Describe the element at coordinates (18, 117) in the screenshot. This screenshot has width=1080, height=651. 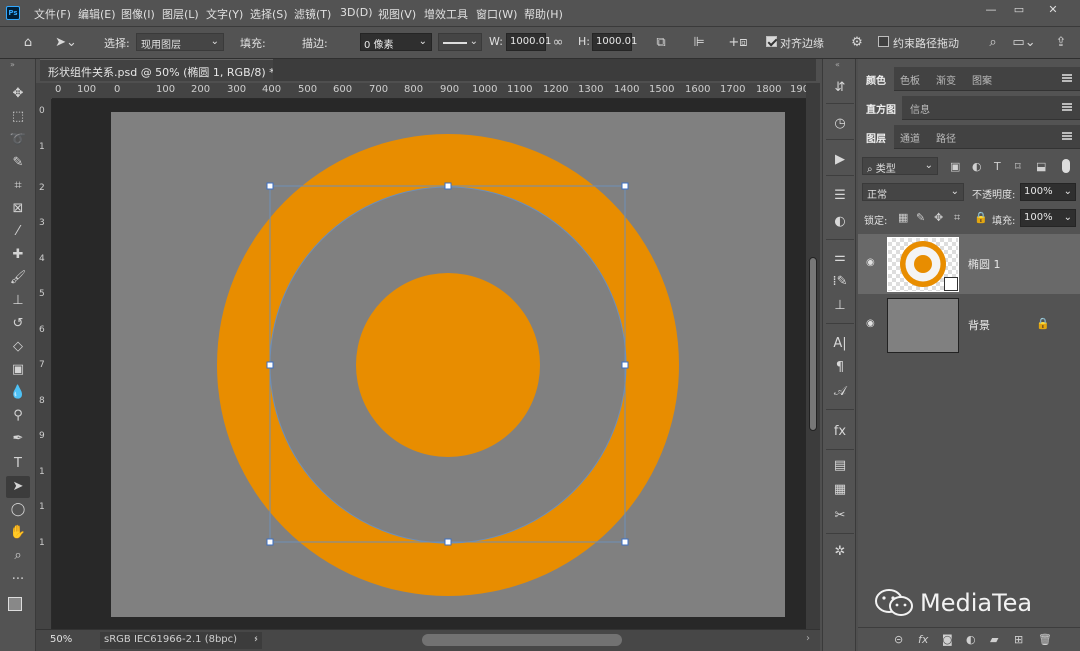
I see `marquee-tool-icon: ⬚` at that location.